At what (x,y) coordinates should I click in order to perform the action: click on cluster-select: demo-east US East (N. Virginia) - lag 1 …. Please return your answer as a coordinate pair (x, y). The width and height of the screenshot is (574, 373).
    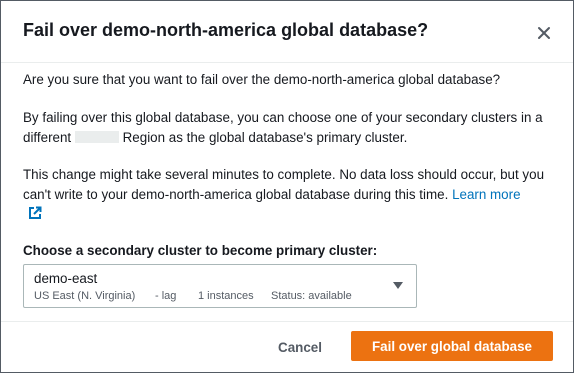
    Looking at the image, I should click on (220, 286).